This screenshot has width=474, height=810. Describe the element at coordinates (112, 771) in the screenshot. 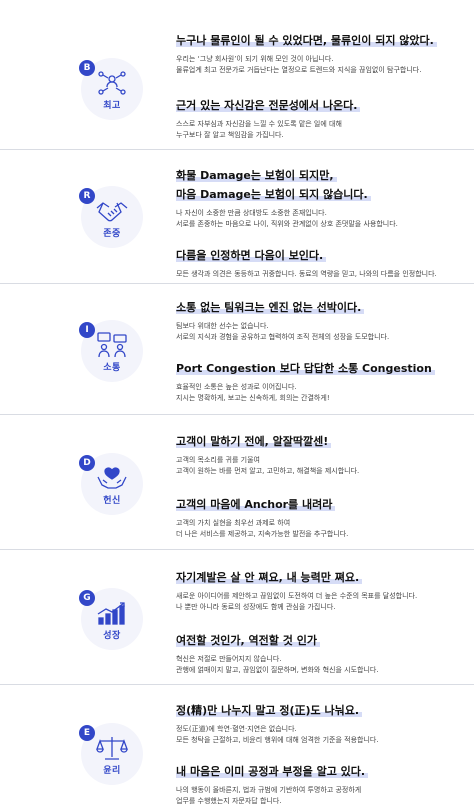

I see `value-label-e: 윤리` at that location.